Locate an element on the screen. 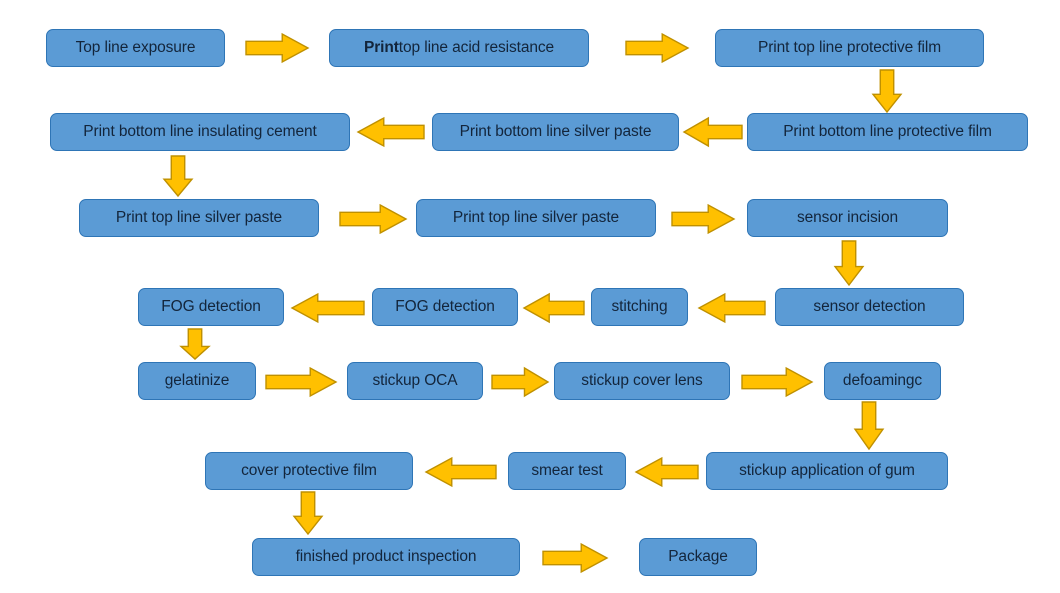 This screenshot has width=1060, height=593. process-node-label: Print bottom line protective film is located at coordinates (887, 132).